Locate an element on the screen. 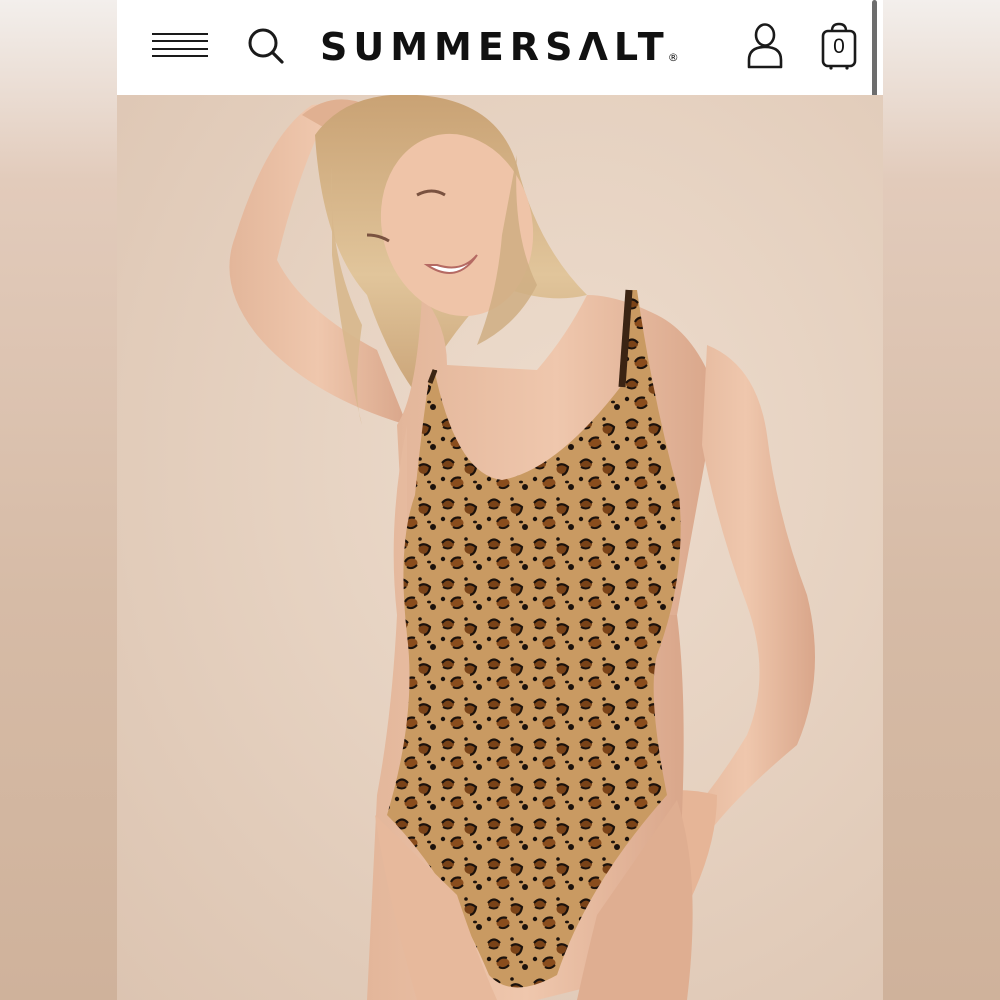 The width and height of the screenshot is (1000, 1000). user-icon is located at coordinates (765, 46).